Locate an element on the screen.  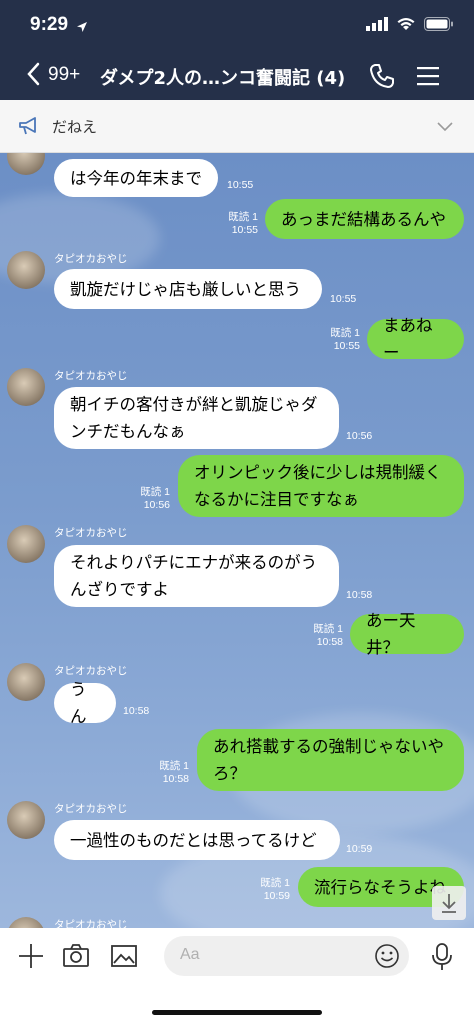
phone-icon is located at coordinates (382, 79).